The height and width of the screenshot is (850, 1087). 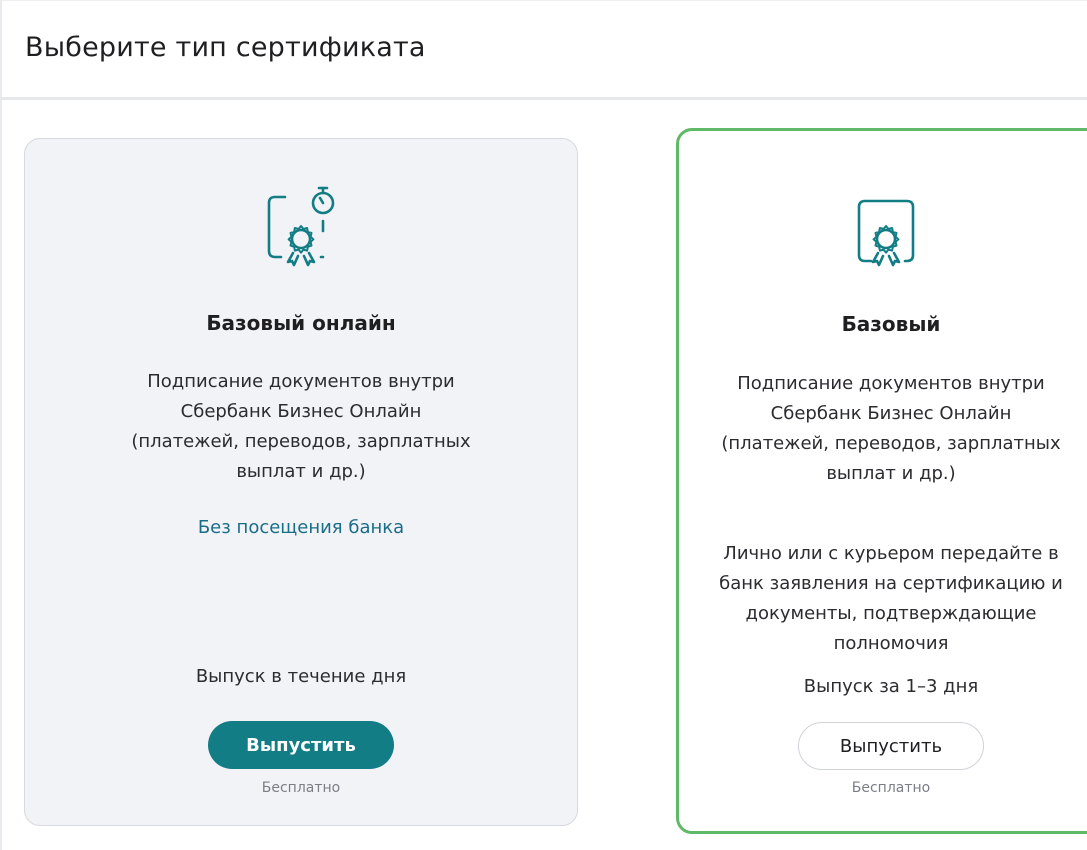 I want to click on card-extra-line: документы, подтверждающие, so click(x=891, y=613).